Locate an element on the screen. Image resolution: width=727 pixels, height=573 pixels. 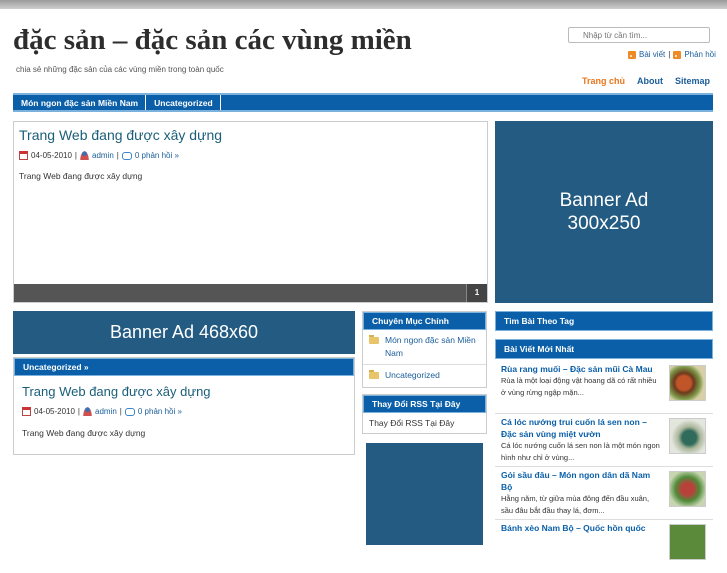
category-item: Uncategorized is located at coordinates (424, 375).